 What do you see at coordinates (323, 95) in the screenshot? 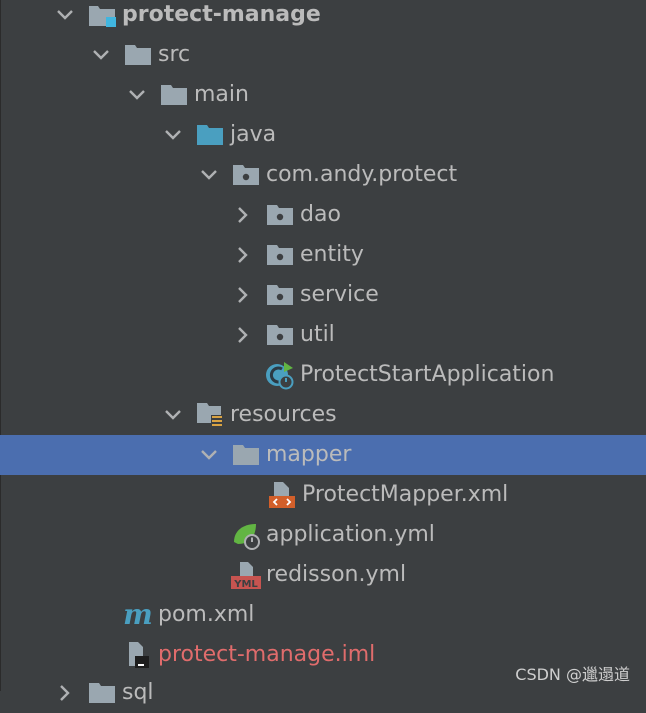
I see `tree-item-main: main` at bounding box center [323, 95].